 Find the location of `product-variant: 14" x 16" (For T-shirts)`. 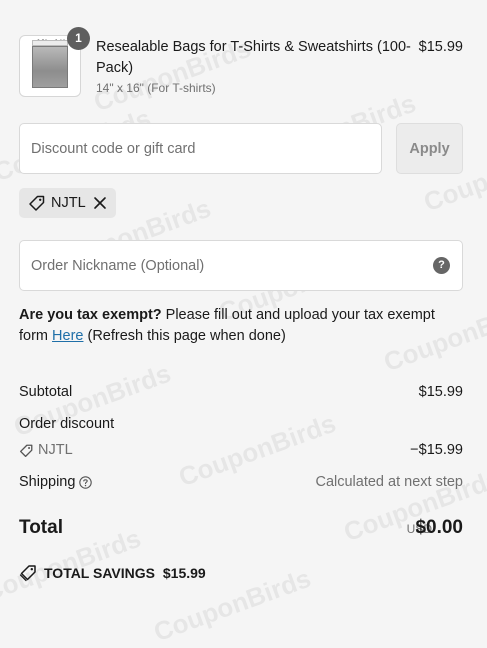

product-variant: 14" x 16" (For T-shirts) is located at coordinates (156, 88).